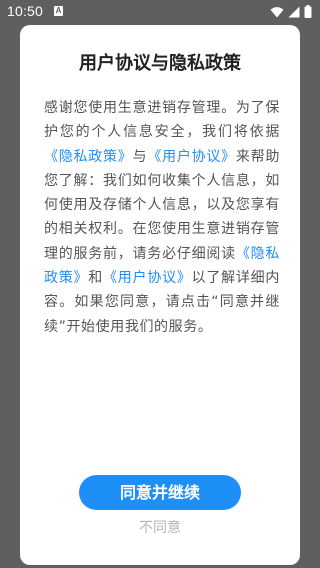 The image size is (320, 568). Describe the element at coordinates (294, 12) in the screenshot. I see `signal-icon` at that location.